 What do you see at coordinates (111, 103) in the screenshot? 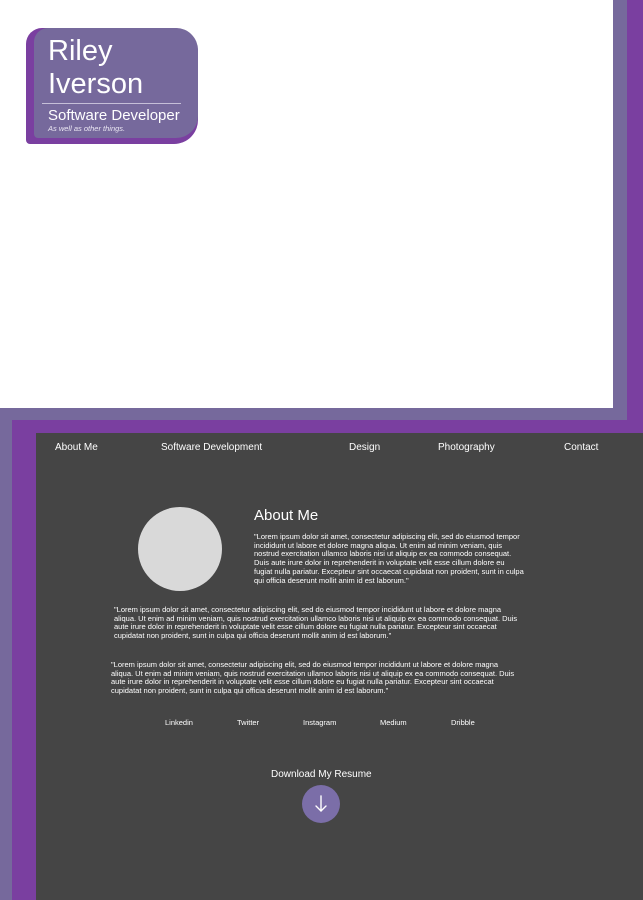
I see `title-card-divider` at bounding box center [111, 103].